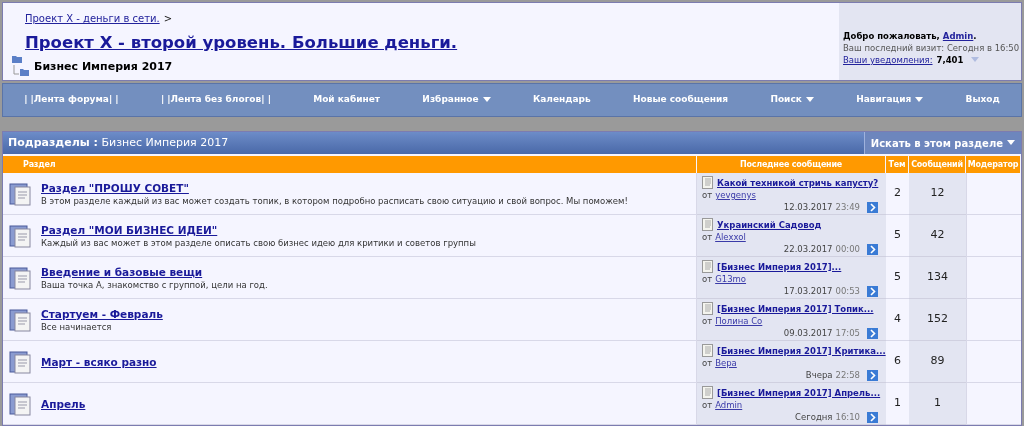 The width and height of the screenshot is (1024, 426). I want to click on author-link: G13mo, so click(731, 279).